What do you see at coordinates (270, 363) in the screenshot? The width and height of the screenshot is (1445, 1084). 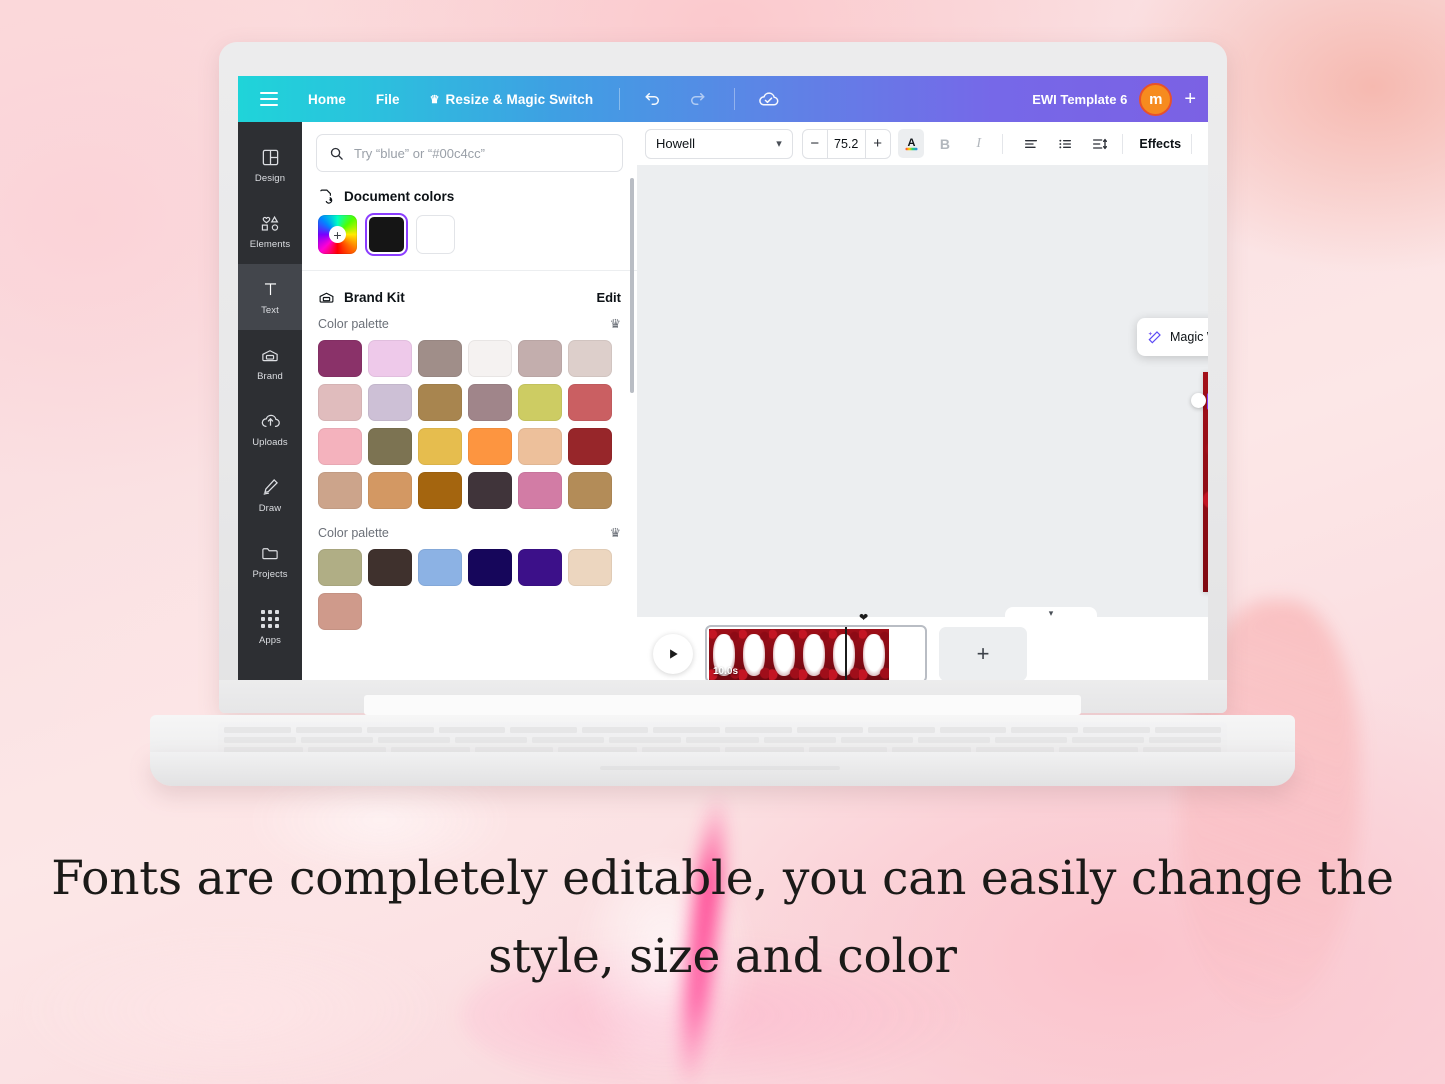 I see `sidebar-item-brand: Brand` at bounding box center [270, 363].